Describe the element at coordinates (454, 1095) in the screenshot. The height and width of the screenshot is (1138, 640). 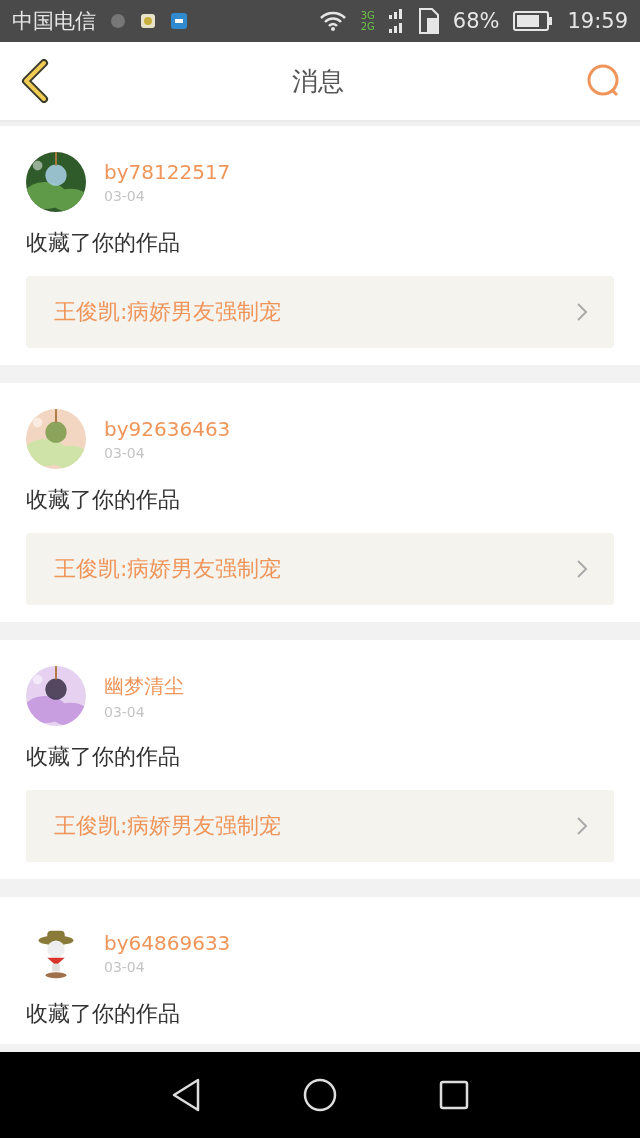
I see `recents-nav-icon` at that location.